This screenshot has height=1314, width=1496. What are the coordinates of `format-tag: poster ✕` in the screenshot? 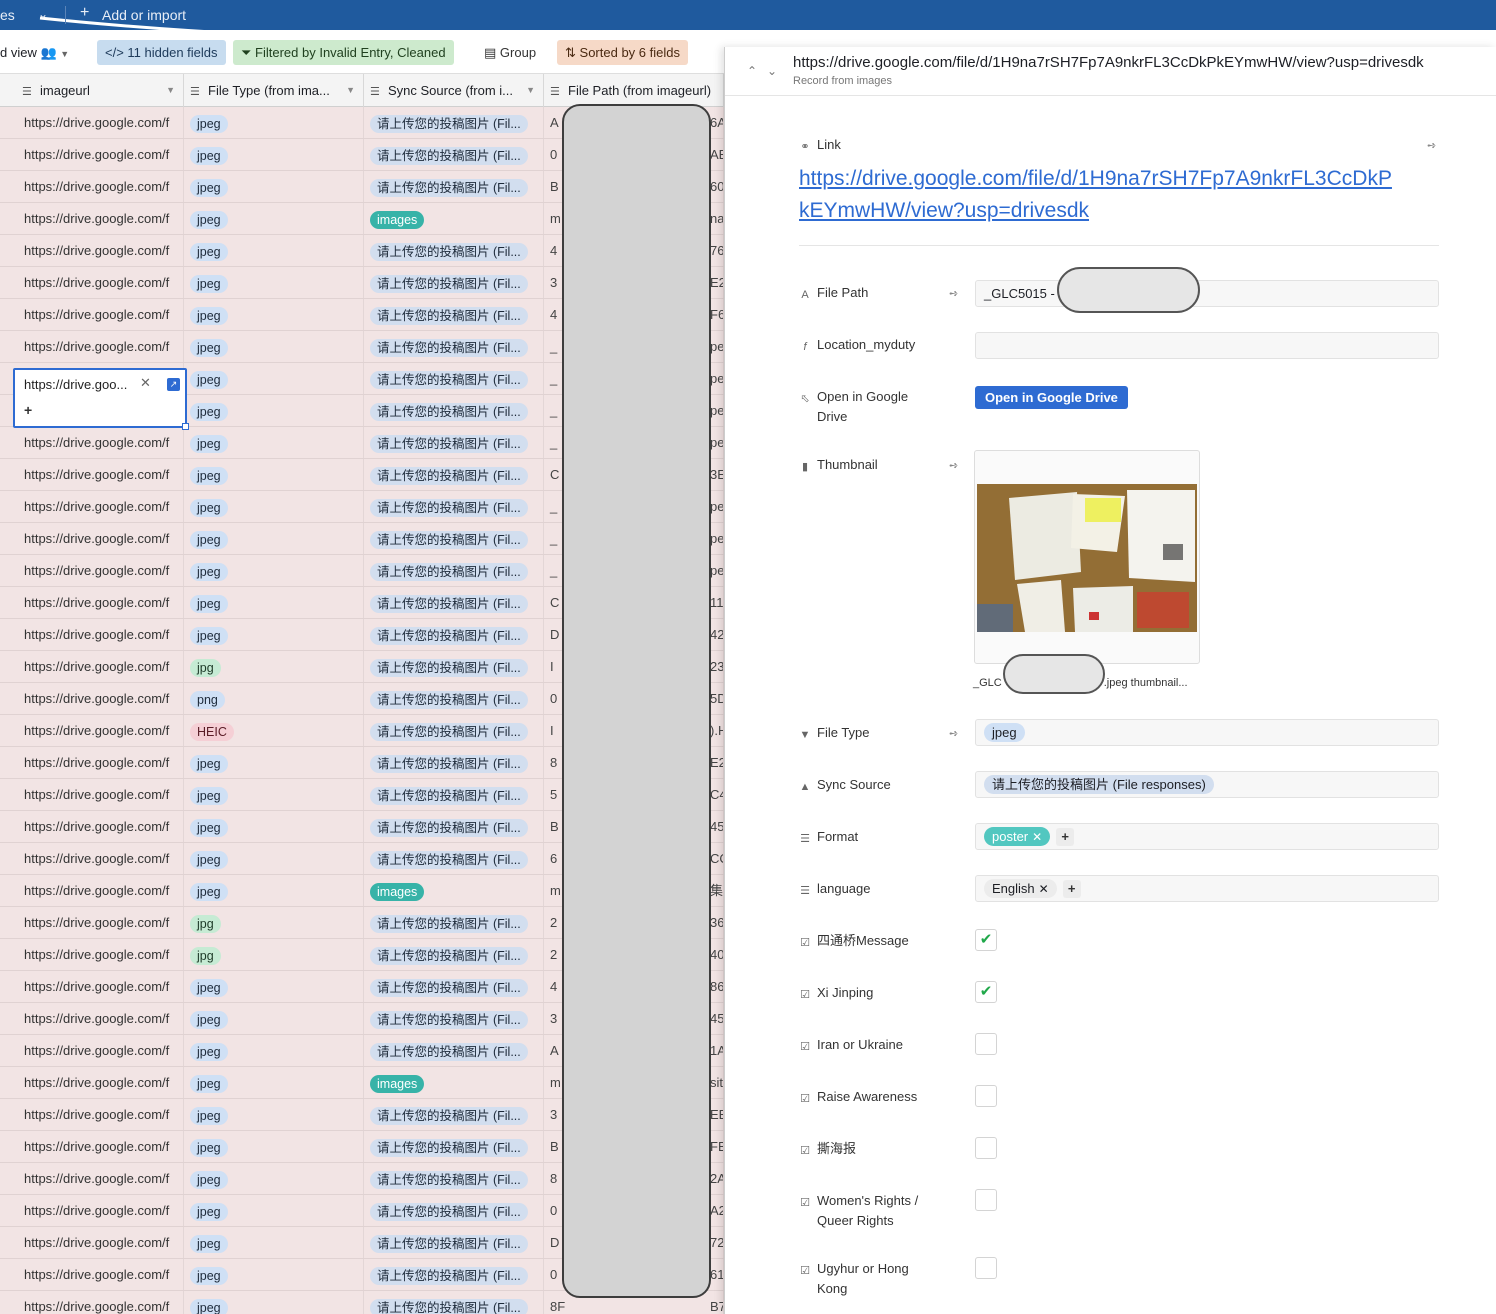 It's located at (1017, 837).